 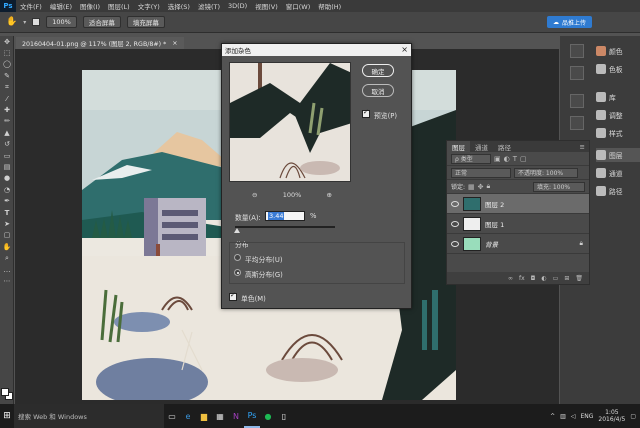 I want to click on tab-paths: 路径, so click(x=504, y=146).